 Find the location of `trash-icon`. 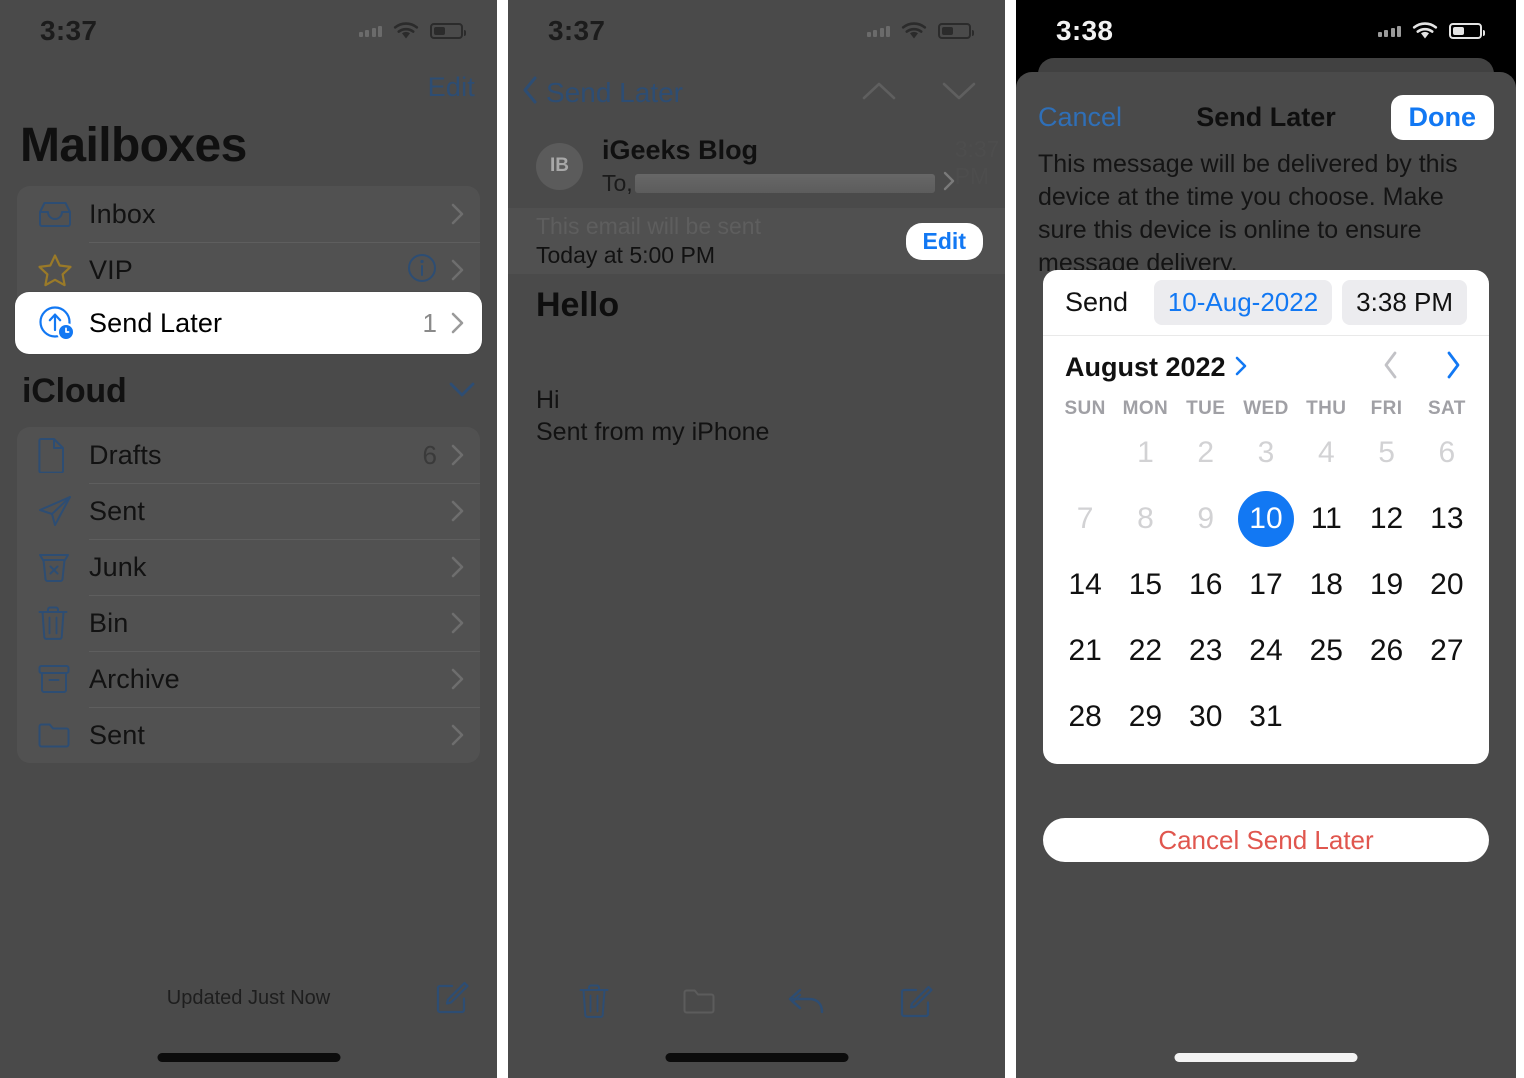

trash-icon is located at coordinates (594, 1003).